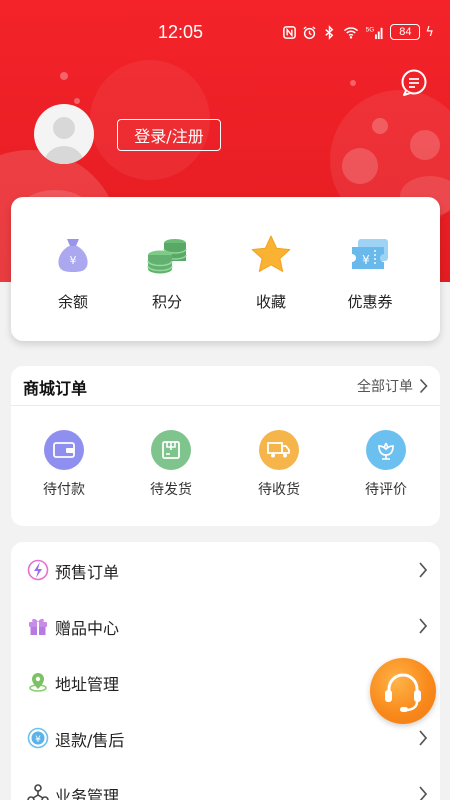 This screenshot has width=450, height=800. I want to click on coupon-icon: ¥, so click(370, 254).